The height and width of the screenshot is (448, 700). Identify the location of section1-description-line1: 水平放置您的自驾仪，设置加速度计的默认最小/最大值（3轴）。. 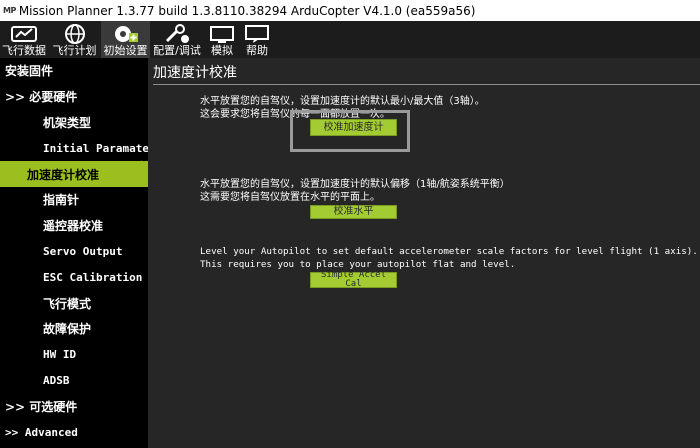
(342, 101).